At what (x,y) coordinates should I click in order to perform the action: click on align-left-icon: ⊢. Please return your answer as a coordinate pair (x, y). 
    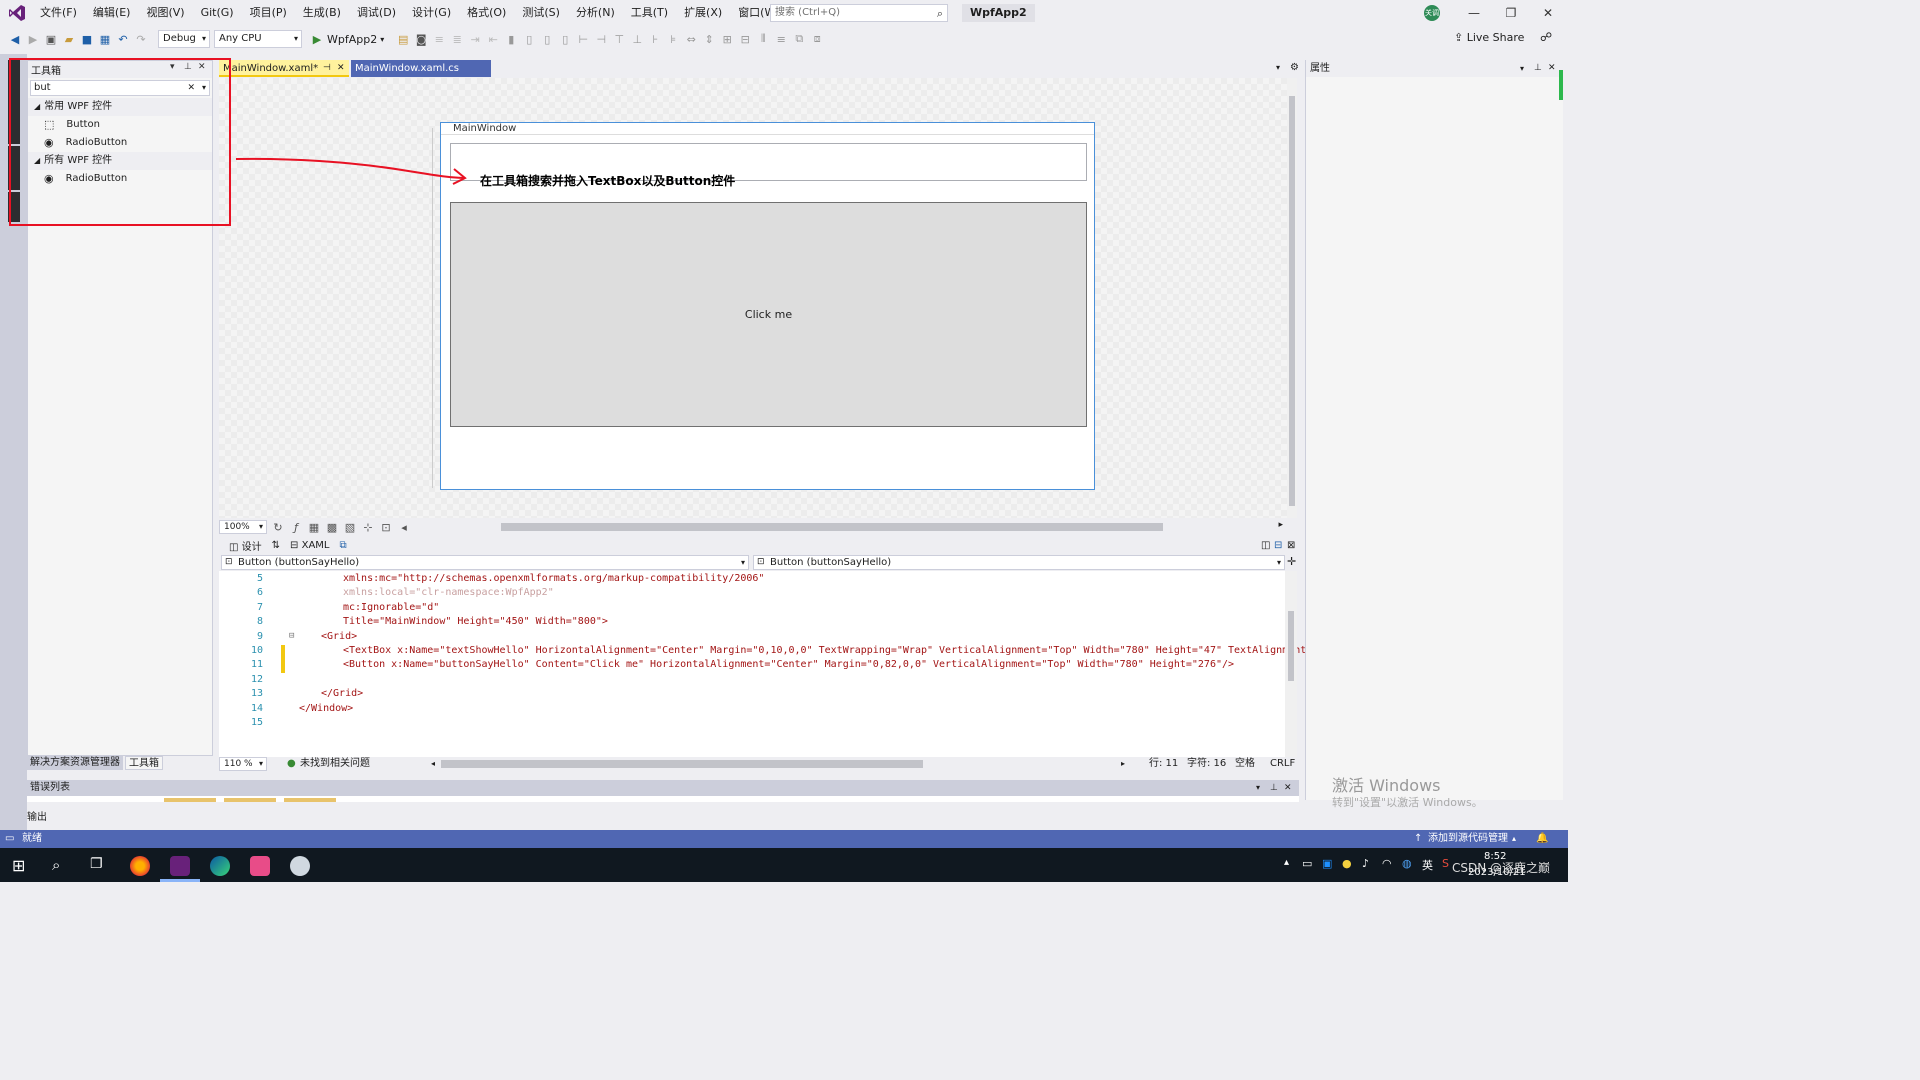
    Looking at the image, I should click on (583, 39).